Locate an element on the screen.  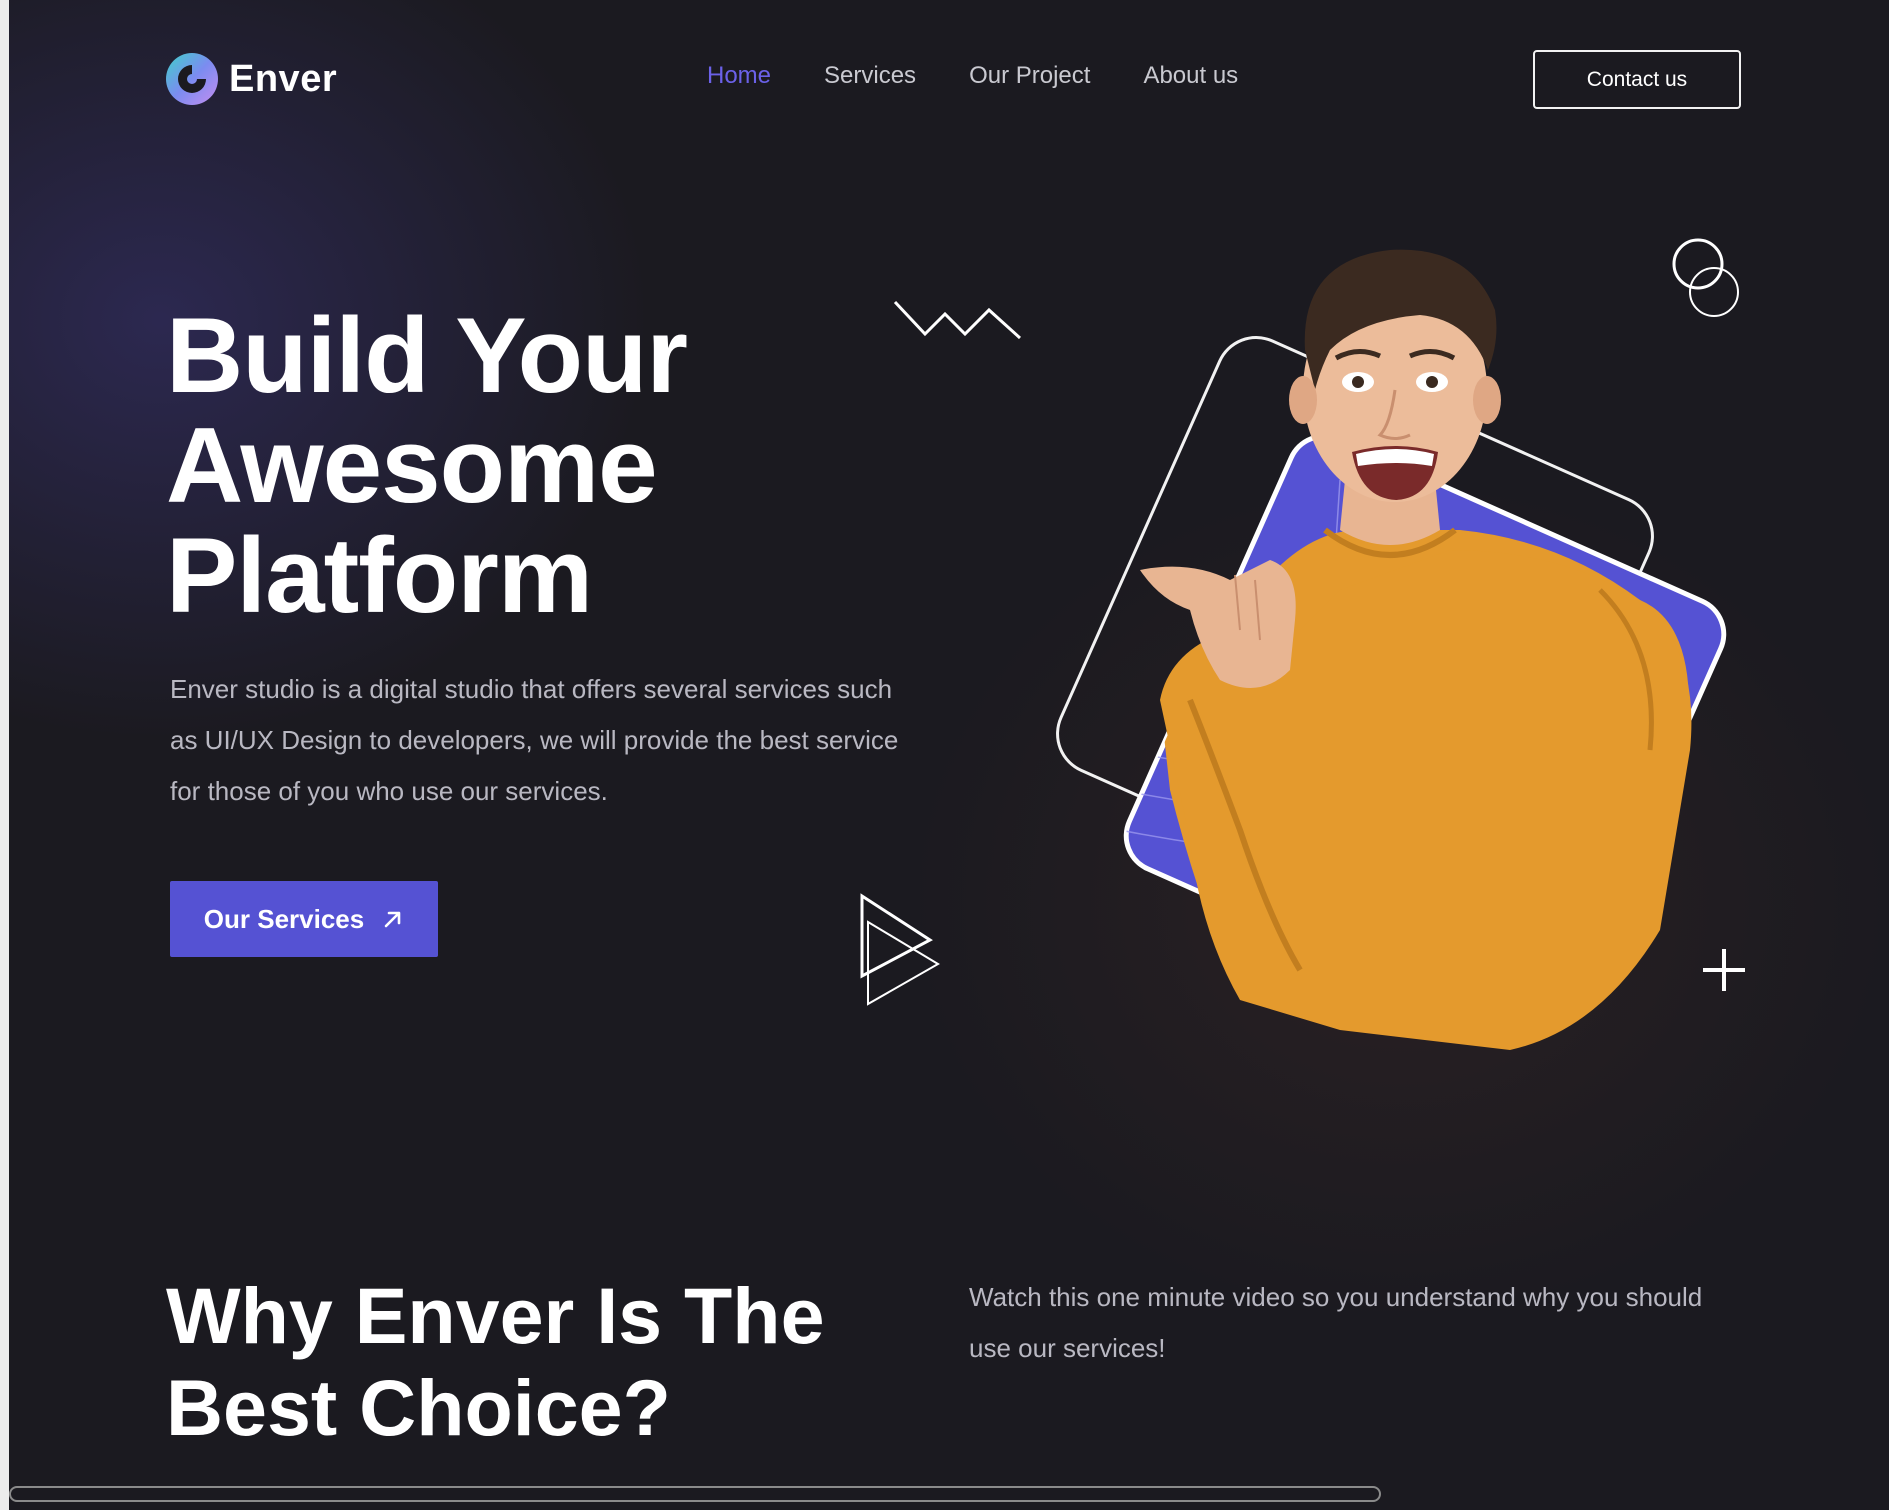
logo-text: Enver is located at coordinates (283, 78).